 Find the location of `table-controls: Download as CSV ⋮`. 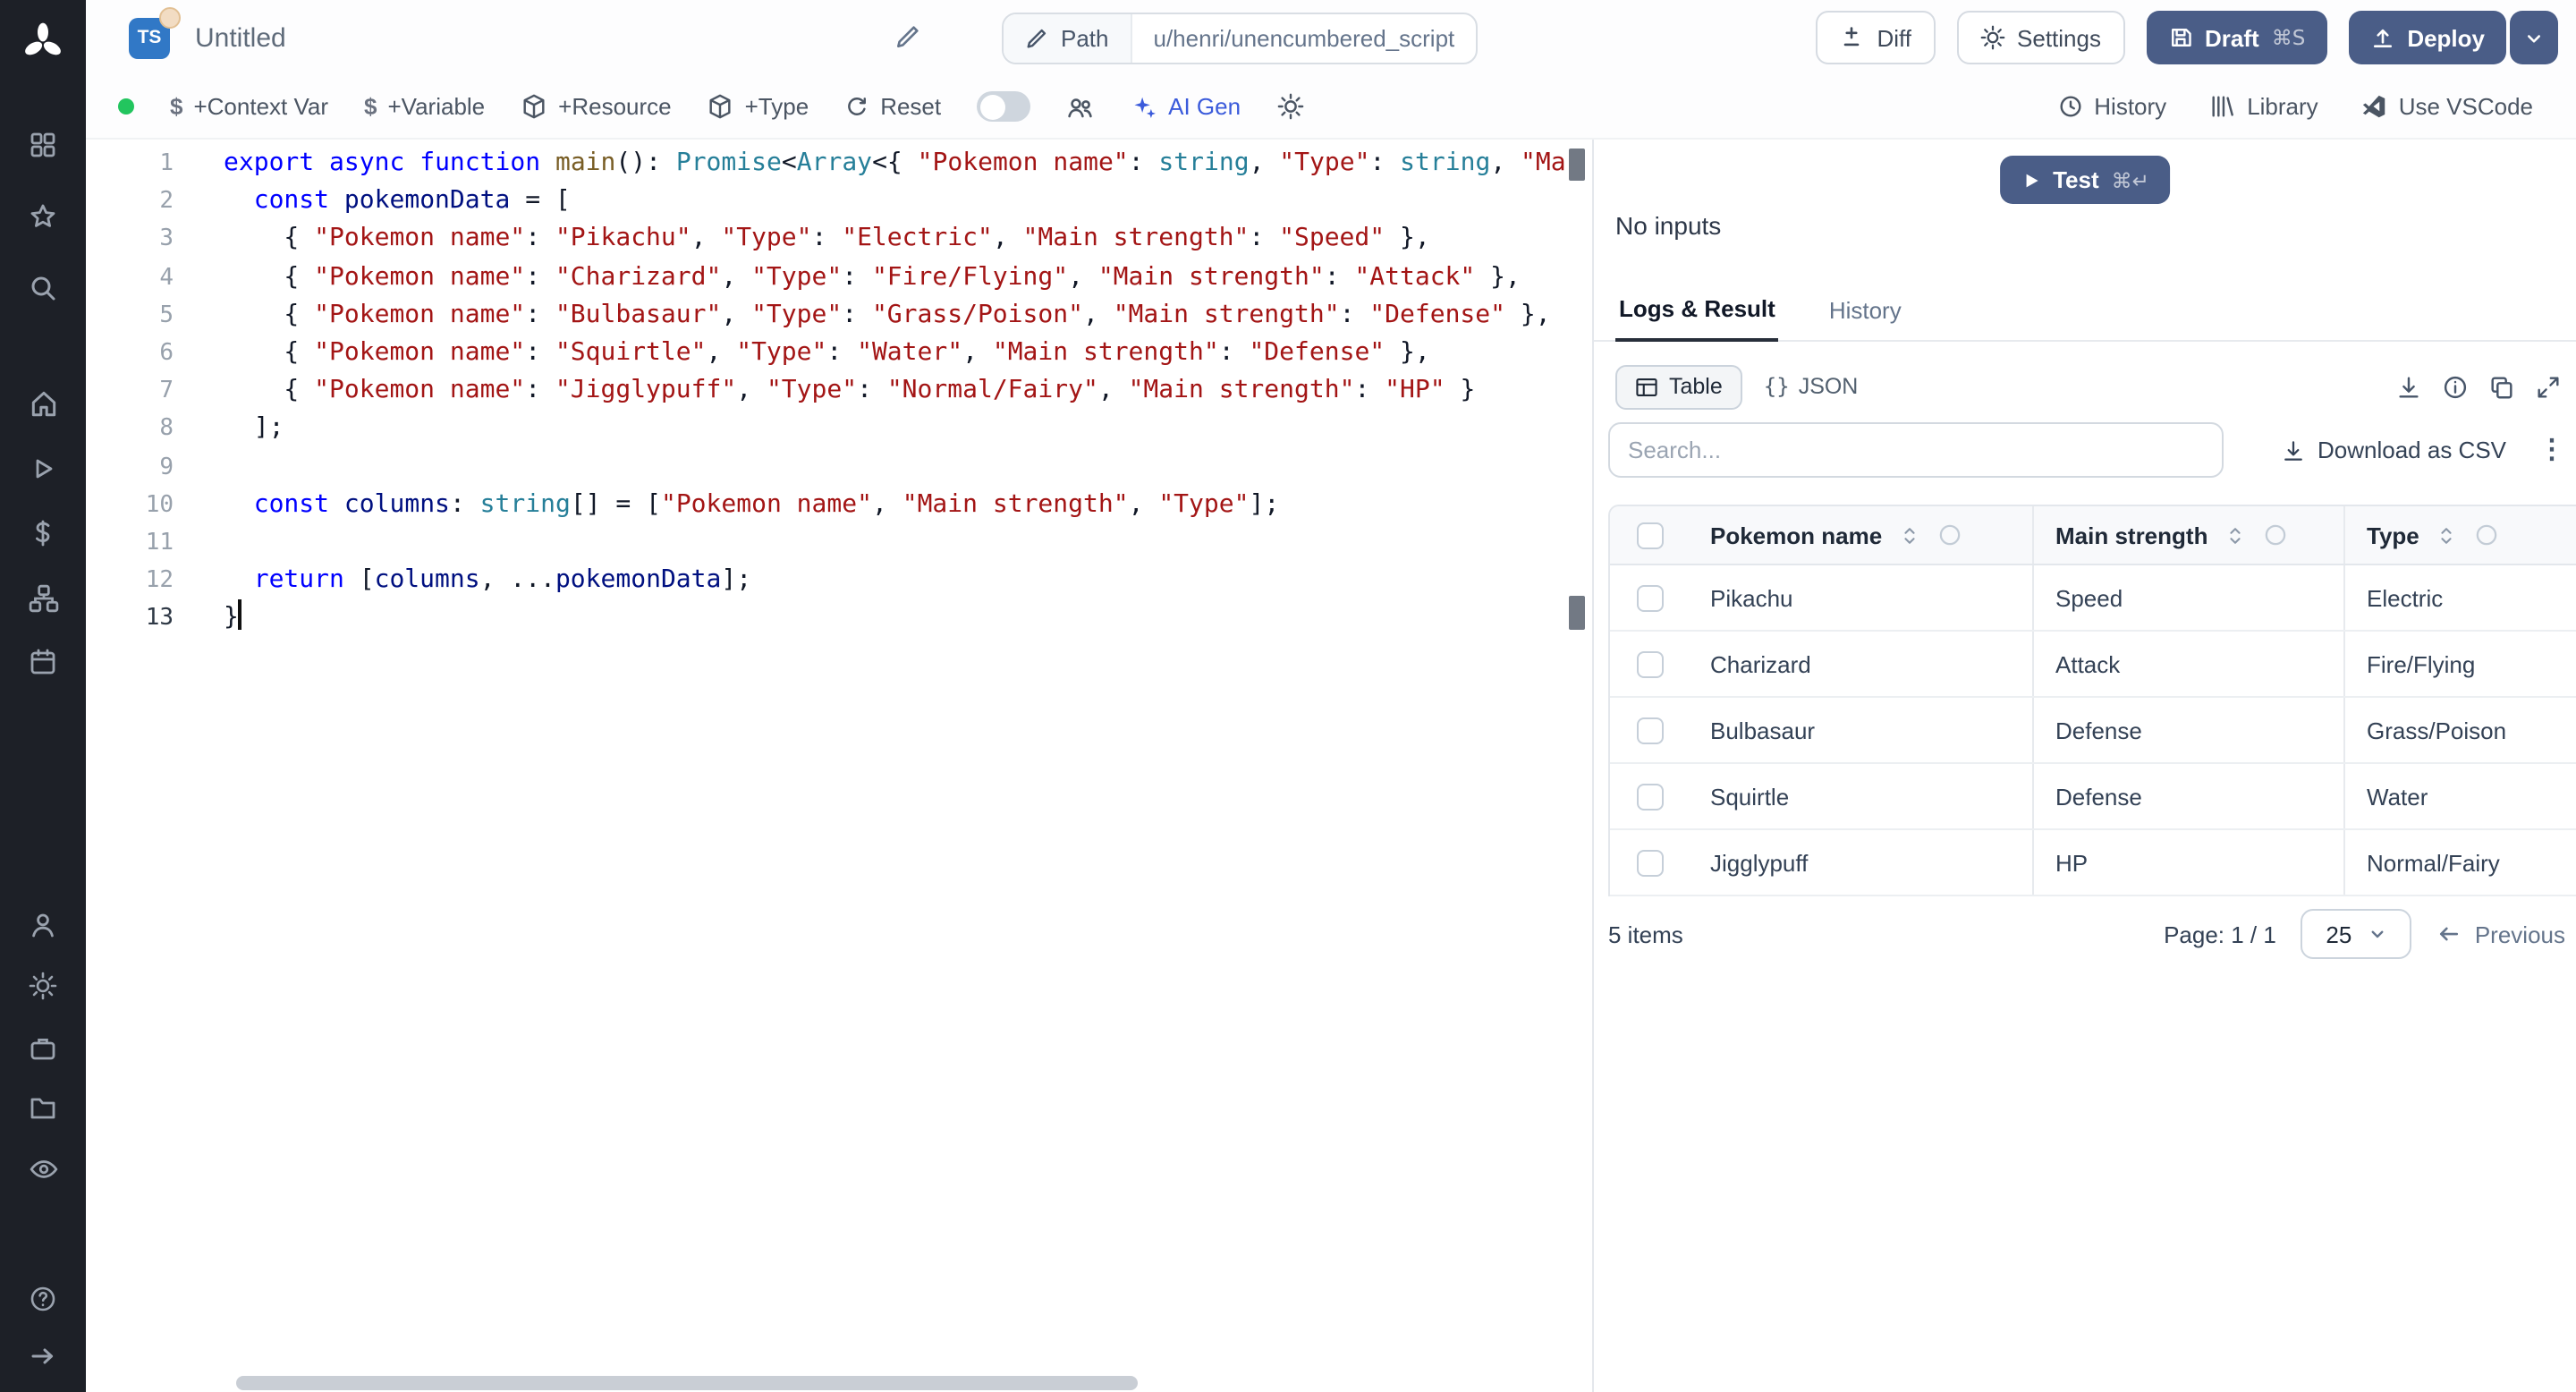

table-controls: Download as CSV ⋮ is located at coordinates (2086, 450).